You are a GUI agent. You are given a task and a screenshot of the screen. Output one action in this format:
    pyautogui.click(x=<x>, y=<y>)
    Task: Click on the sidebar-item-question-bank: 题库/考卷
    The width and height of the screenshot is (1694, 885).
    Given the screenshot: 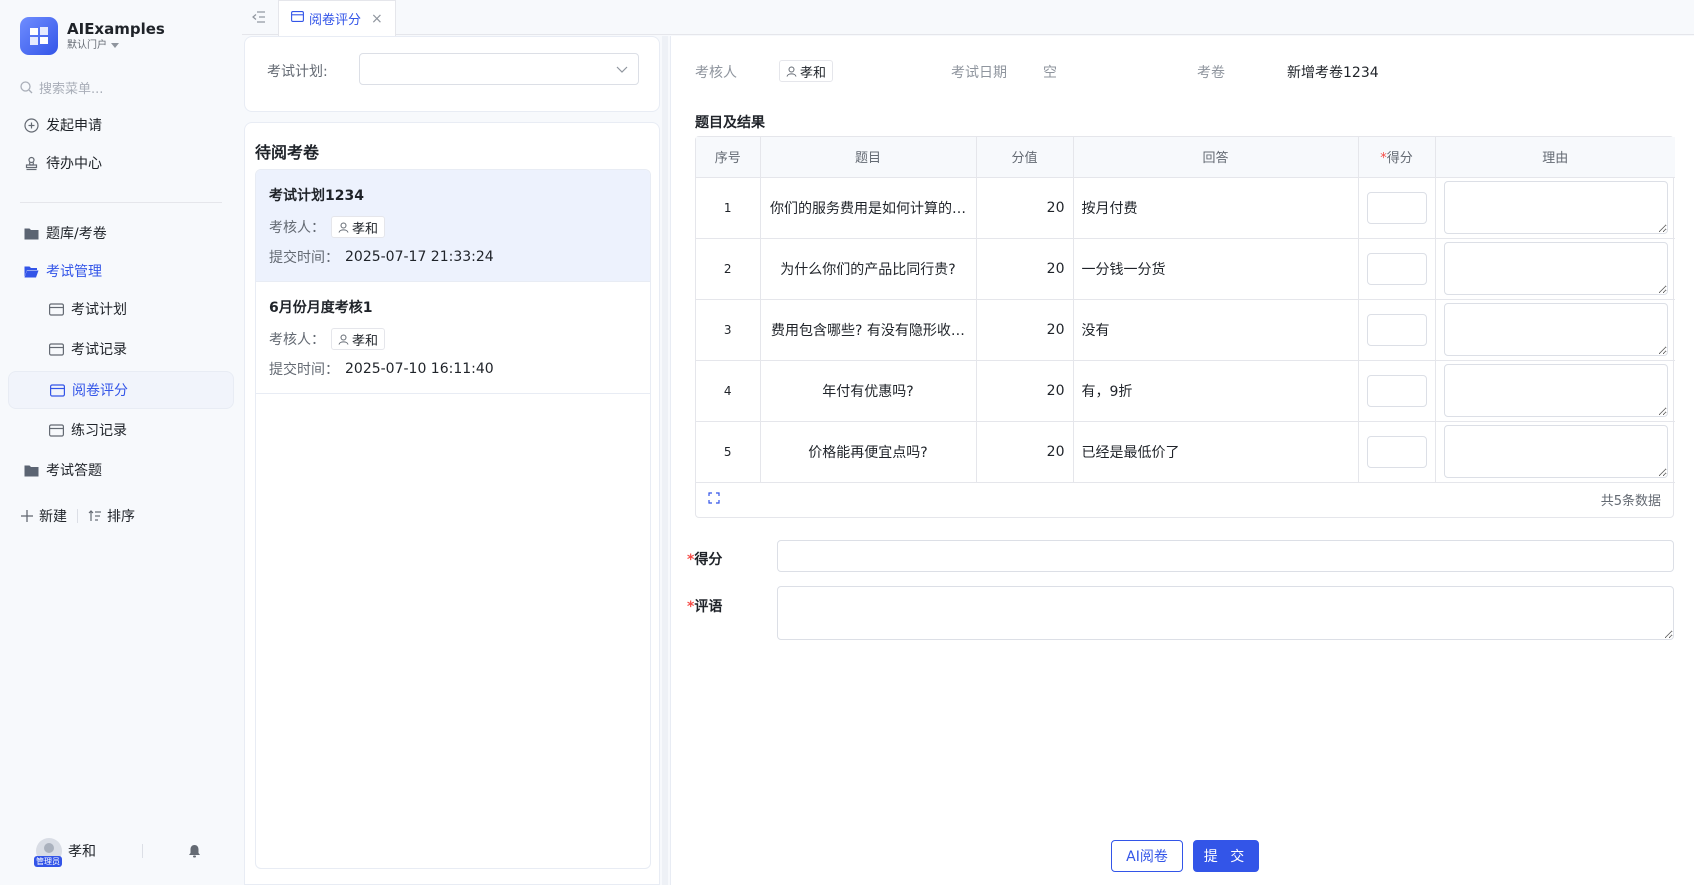 What is the action you would take?
    pyautogui.click(x=121, y=233)
    